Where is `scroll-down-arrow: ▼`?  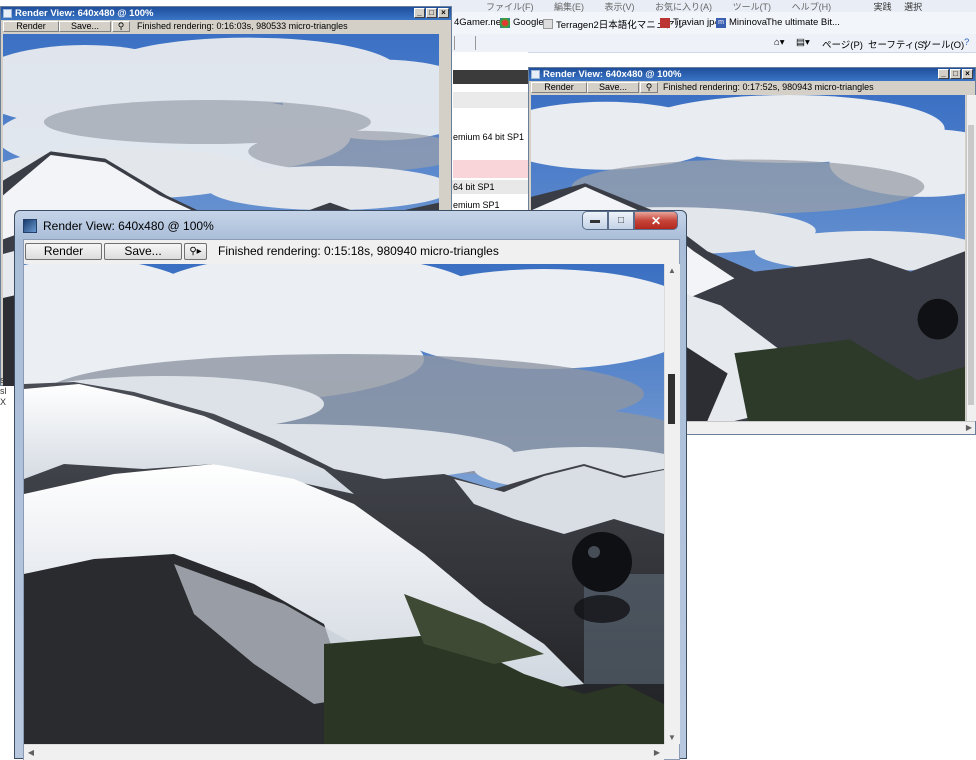 scroll-down-arrow: ▼ is located at coordinates (672, 737).